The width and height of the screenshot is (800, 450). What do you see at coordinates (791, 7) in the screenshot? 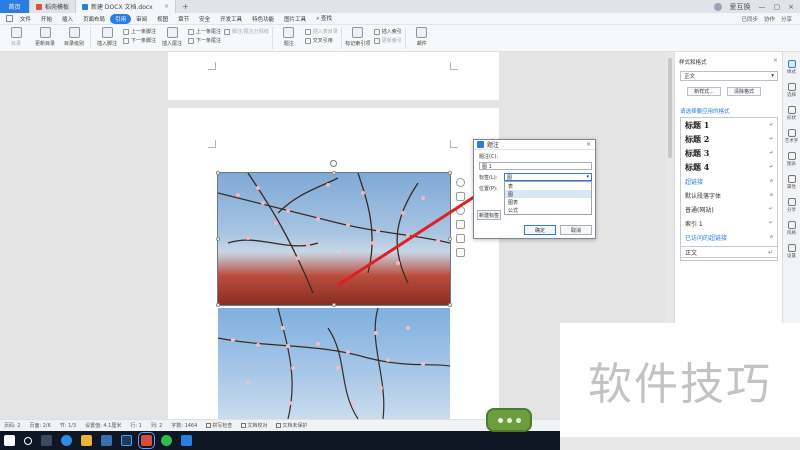
I see `close-window-icon: ×` at bounding box center [791, 7].